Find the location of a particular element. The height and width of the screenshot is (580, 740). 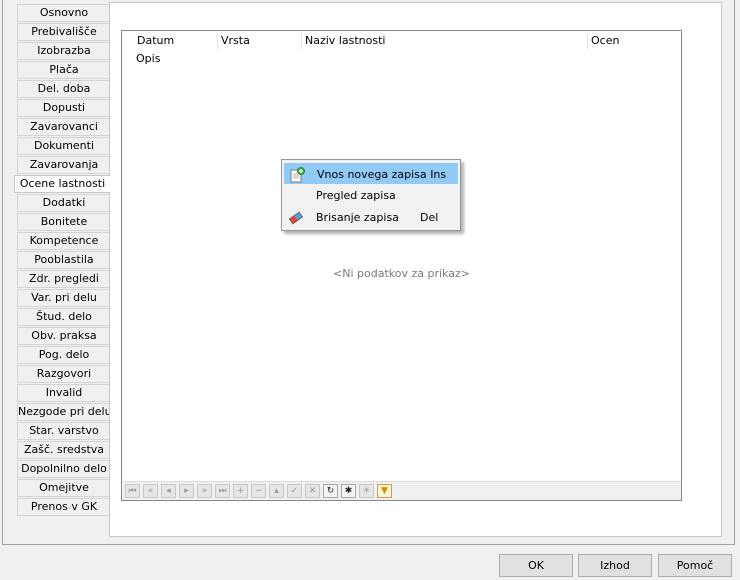

tab-dopusti: Dopusti is located at coordinates (63, 108).